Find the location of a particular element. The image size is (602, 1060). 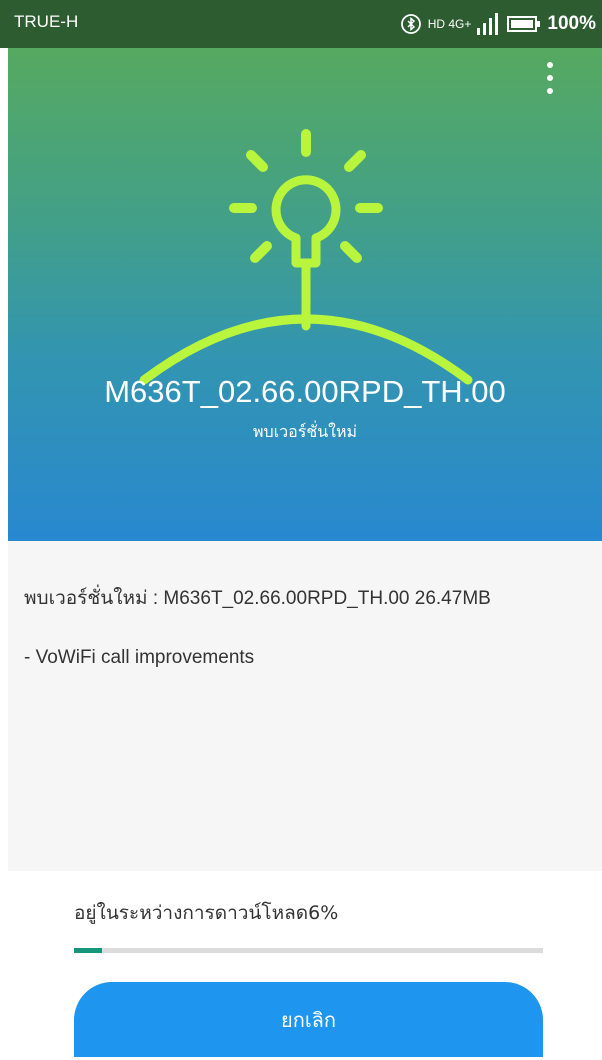

network-type-label: HD 4G+ is located at coordinates (449, 24).